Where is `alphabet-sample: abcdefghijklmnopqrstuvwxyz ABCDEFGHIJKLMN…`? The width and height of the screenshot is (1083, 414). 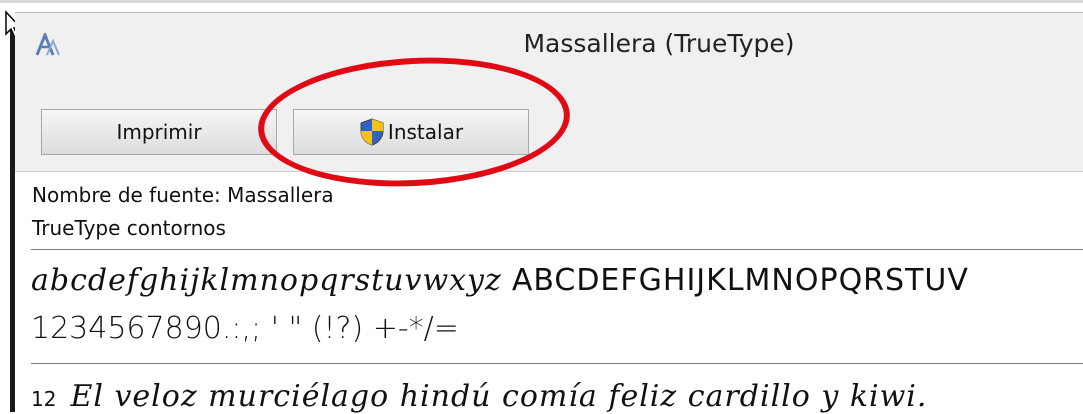
alphabet-sample: abcdefghijklmnopqrstuvwxyz ABCDEFGHIJKLMN… is located at coordinates (500, 280).